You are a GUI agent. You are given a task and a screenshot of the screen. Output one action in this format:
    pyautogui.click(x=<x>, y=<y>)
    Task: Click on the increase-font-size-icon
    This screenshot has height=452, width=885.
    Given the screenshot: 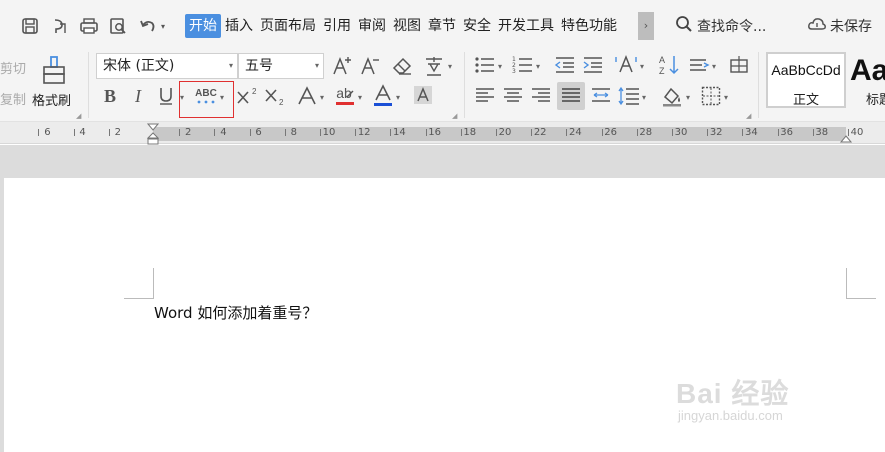 What is the action you would take?
    pyautogui.click(x=342, y=66)
    